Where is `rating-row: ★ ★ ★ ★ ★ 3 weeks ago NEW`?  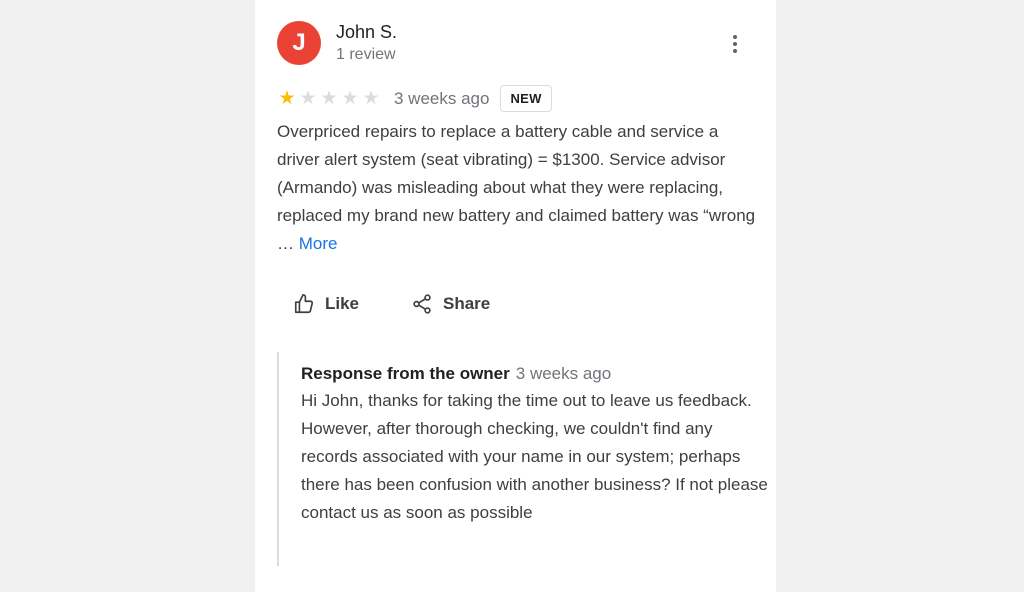
rating-row: ★ ★ ★ ★ ★ 3 weeks ago NEW is located at coordinates (414, 98).